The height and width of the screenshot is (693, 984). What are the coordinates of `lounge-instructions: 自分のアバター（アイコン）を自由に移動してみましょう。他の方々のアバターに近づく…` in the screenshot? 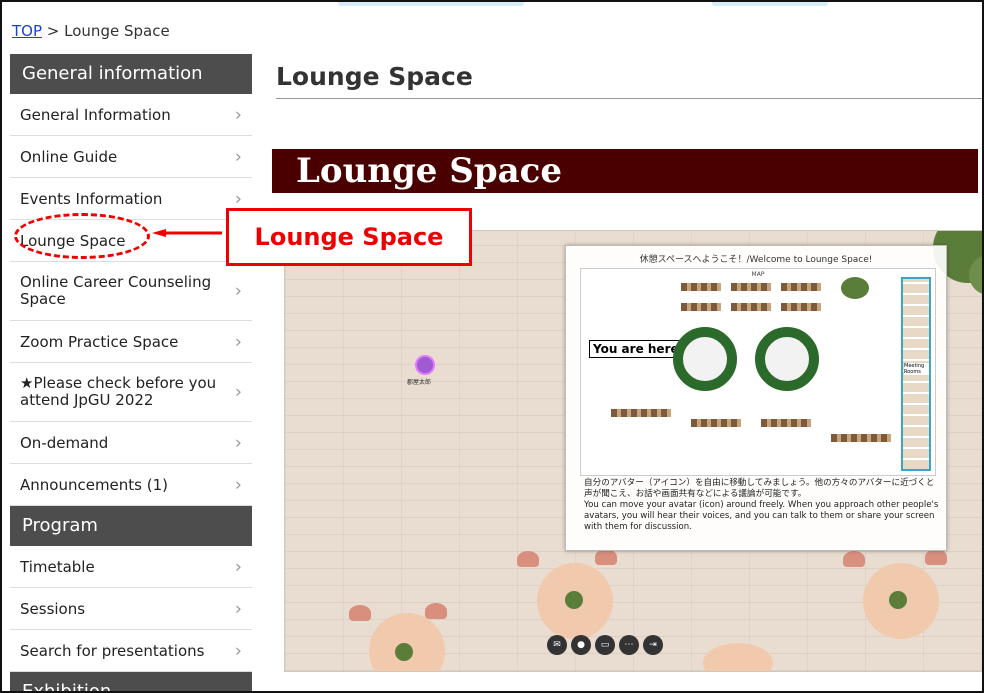 It's located at (763, 505).